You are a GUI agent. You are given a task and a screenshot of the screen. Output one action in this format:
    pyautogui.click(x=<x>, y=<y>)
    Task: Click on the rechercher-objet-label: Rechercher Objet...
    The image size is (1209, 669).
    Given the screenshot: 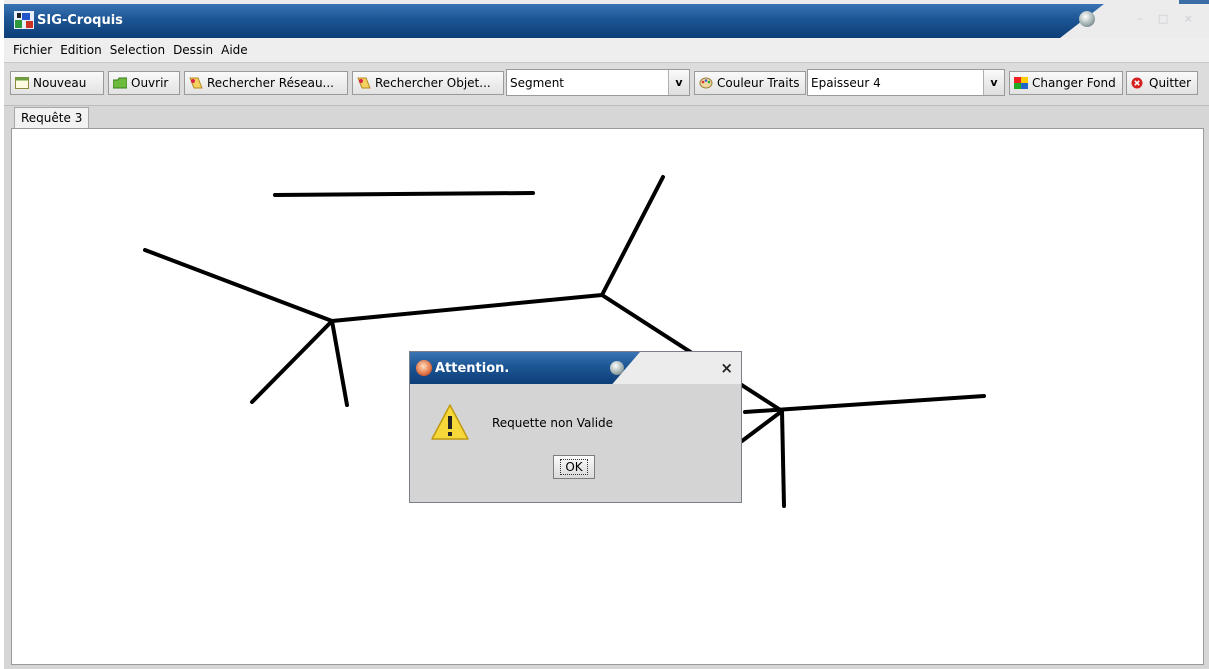 What is the action you would take?
    pyautogui.click(x=433, y=83)
    